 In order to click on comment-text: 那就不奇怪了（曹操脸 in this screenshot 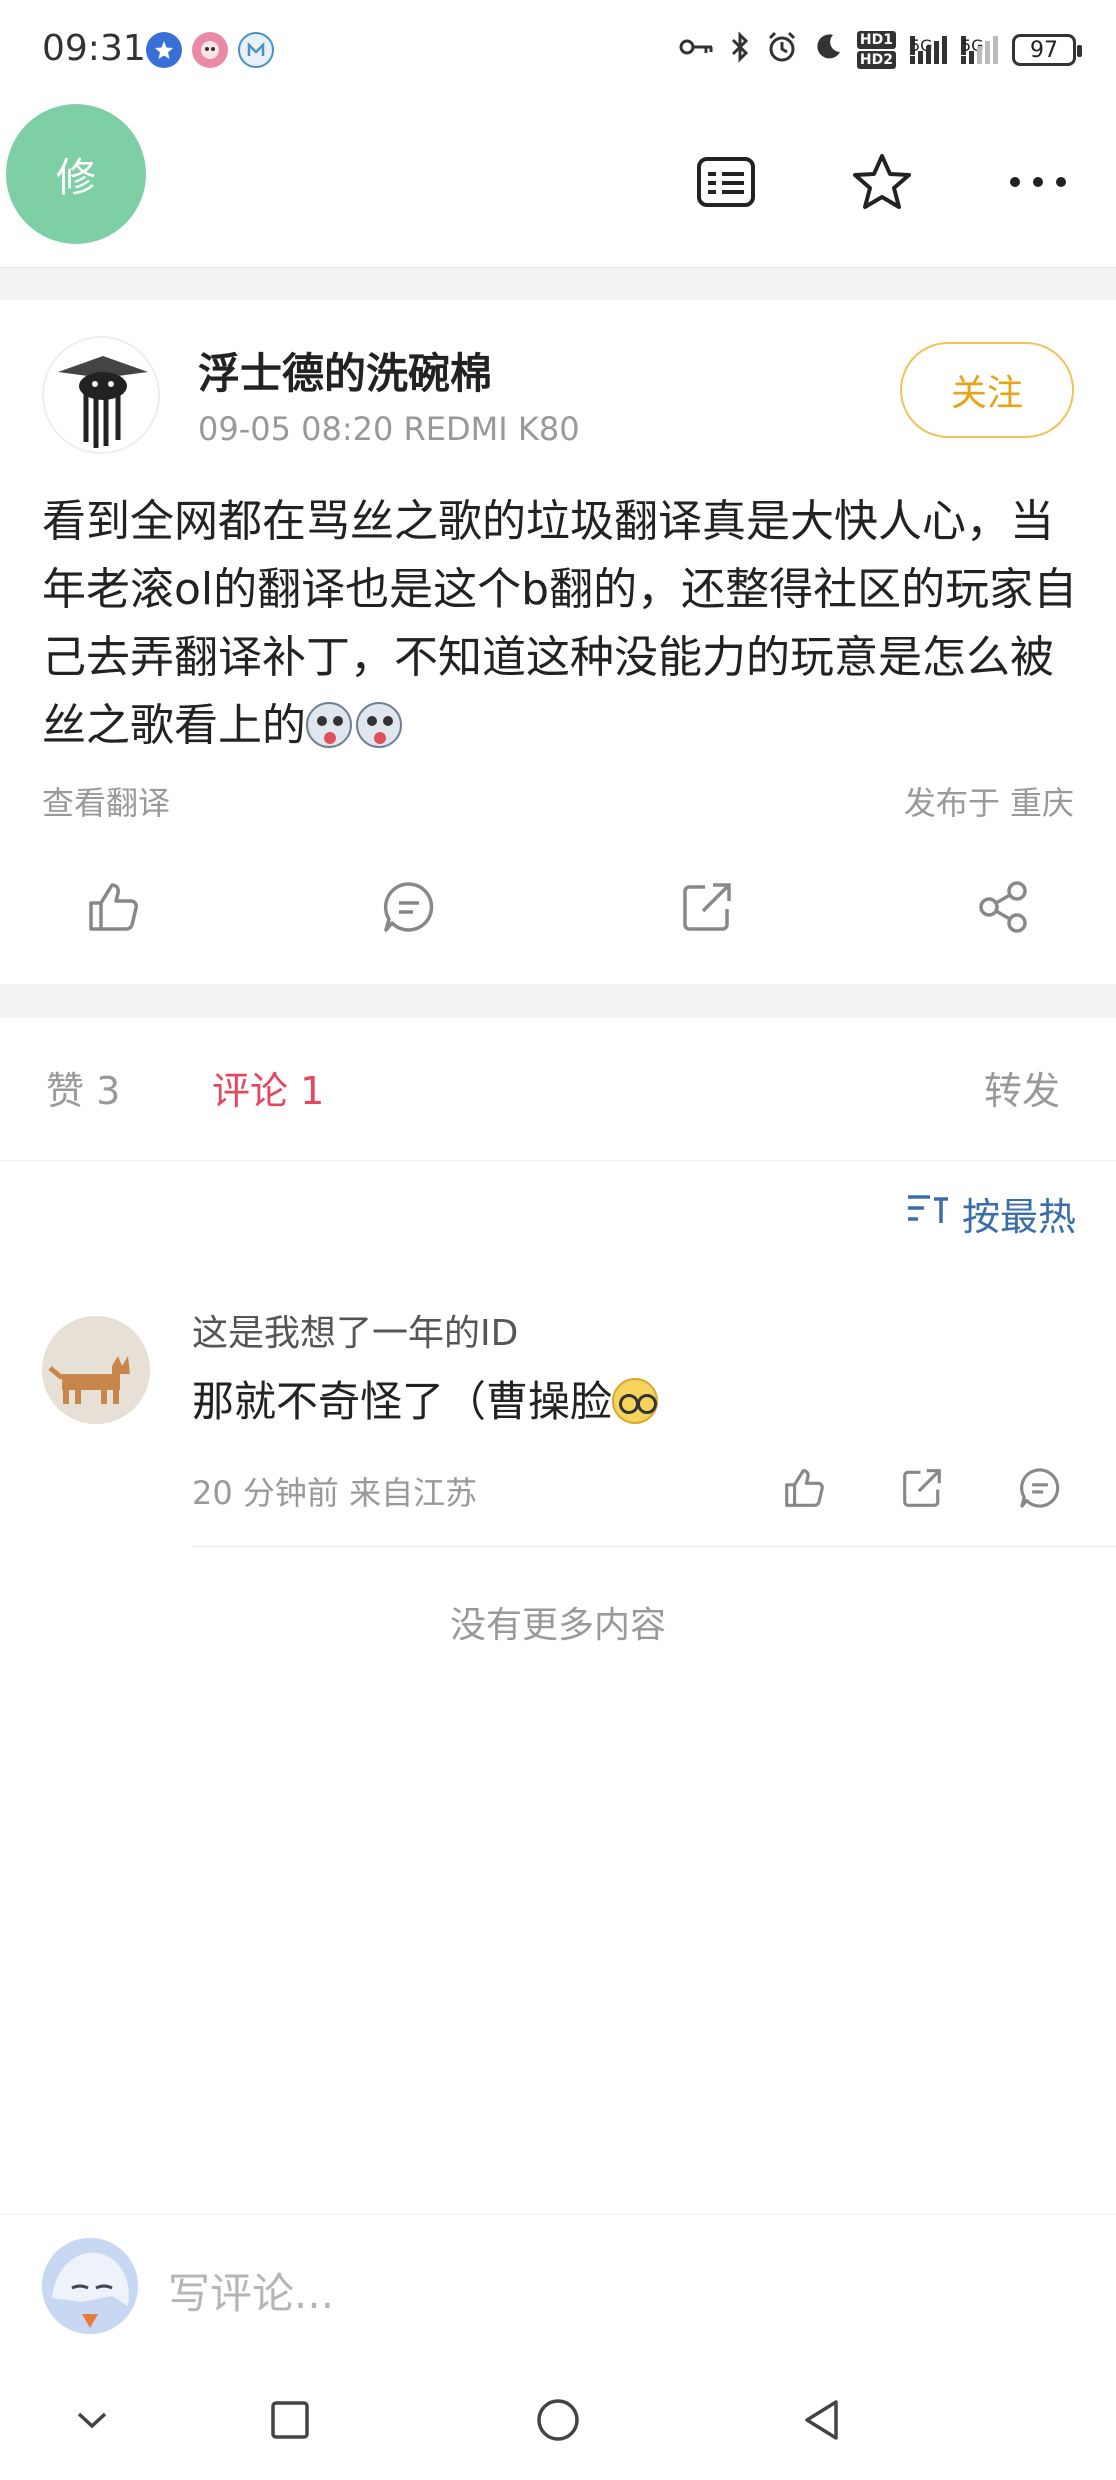, I will do `click(425, 1398)`.